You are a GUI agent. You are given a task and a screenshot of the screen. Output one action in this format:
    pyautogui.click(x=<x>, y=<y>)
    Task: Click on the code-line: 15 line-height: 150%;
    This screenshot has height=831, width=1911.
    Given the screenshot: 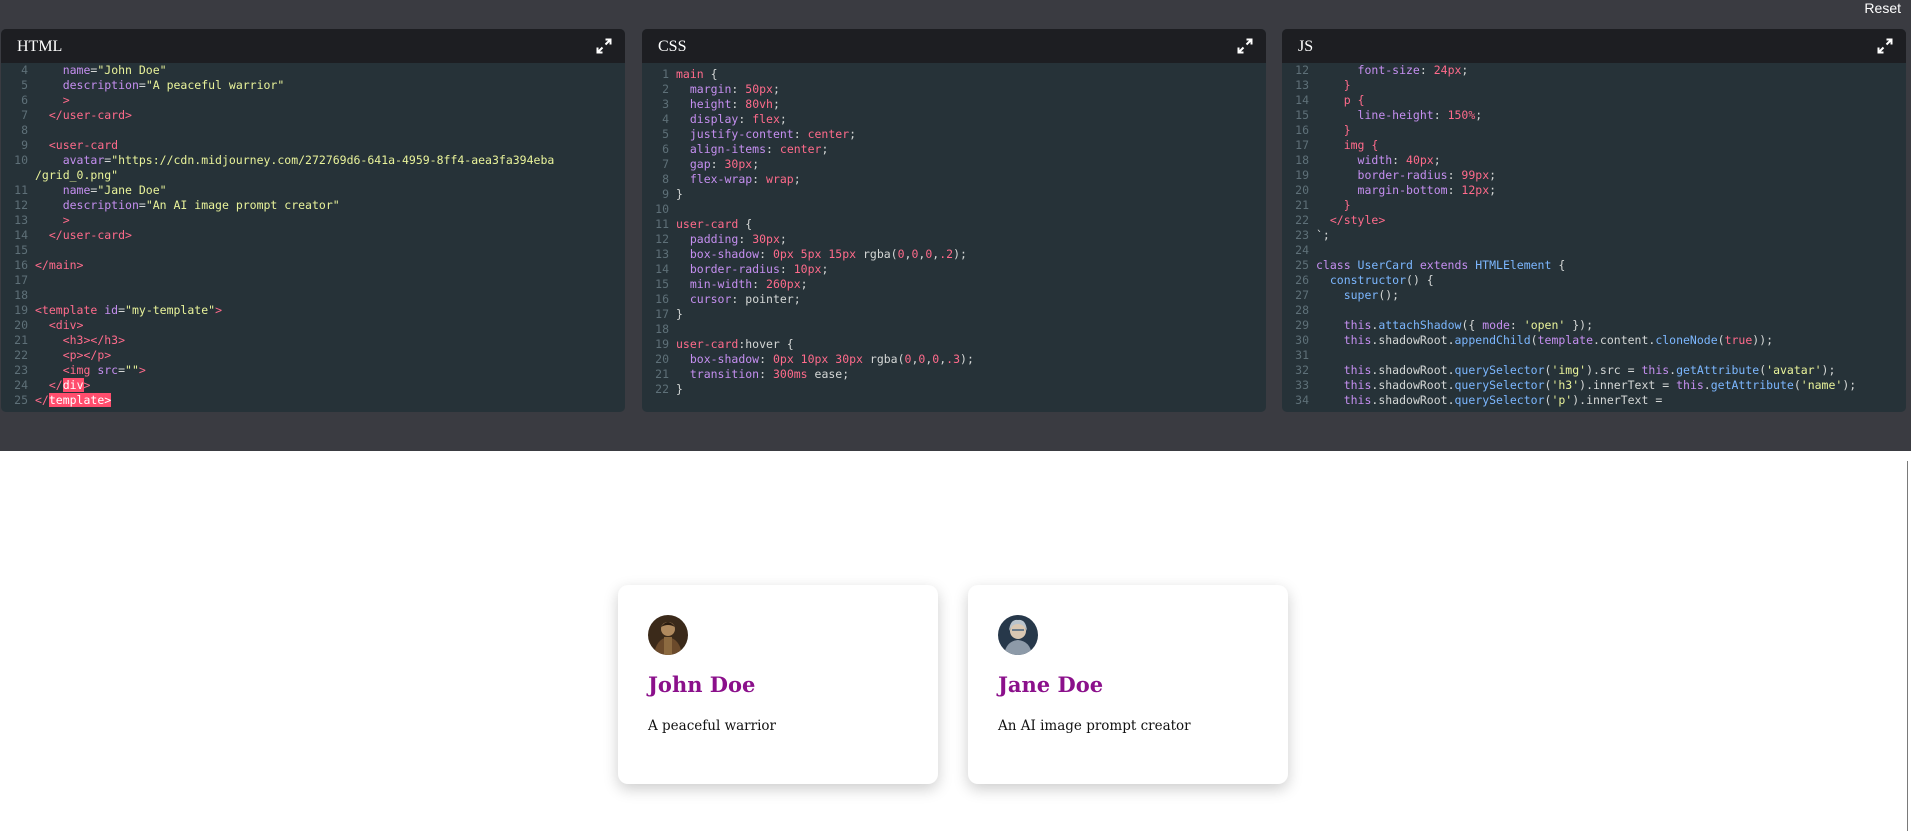 What is the action you would take?
    pyautogui.click(x=1382, y=115)
    